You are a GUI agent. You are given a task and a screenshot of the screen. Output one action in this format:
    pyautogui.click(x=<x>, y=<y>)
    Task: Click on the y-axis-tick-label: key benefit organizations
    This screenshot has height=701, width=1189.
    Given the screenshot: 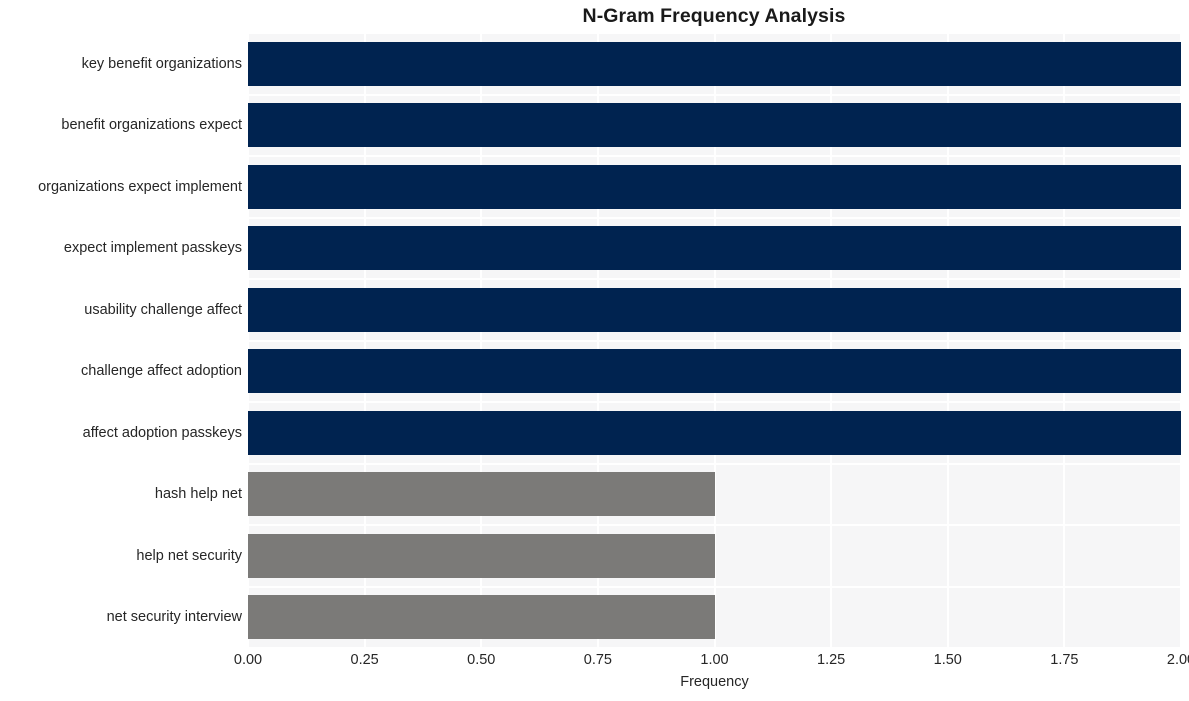 What is the action you would take?
    pyautogui.click(x=161, y=63)
    